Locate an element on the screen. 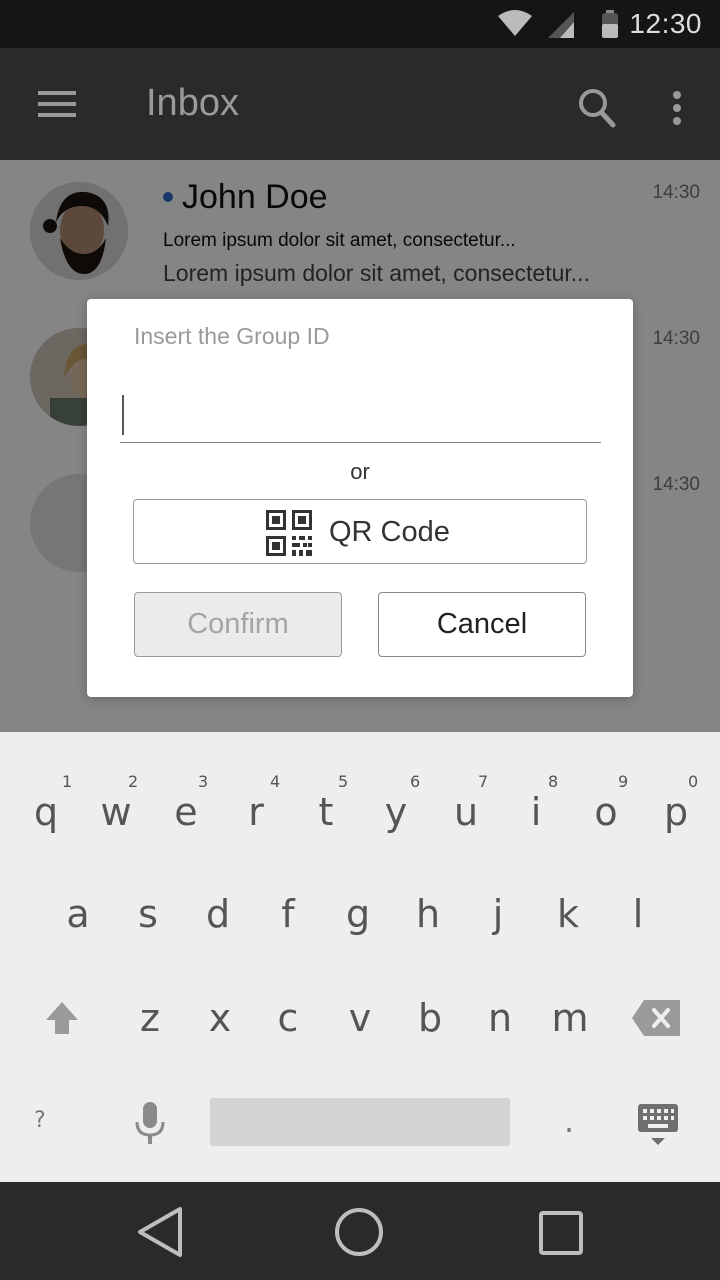  navigation-bar is located at coordinates (360, 1231).